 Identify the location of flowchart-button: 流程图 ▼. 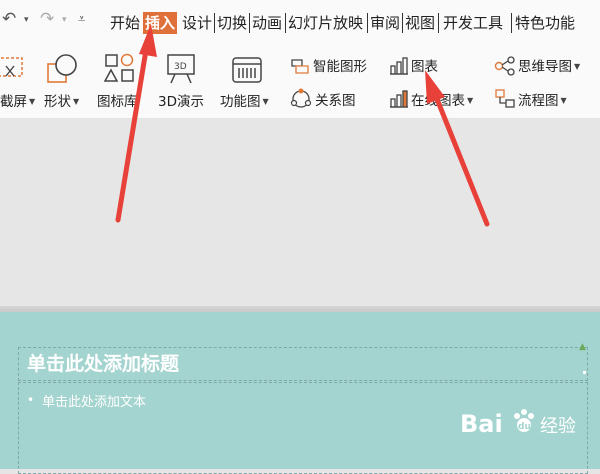
(542, 101).